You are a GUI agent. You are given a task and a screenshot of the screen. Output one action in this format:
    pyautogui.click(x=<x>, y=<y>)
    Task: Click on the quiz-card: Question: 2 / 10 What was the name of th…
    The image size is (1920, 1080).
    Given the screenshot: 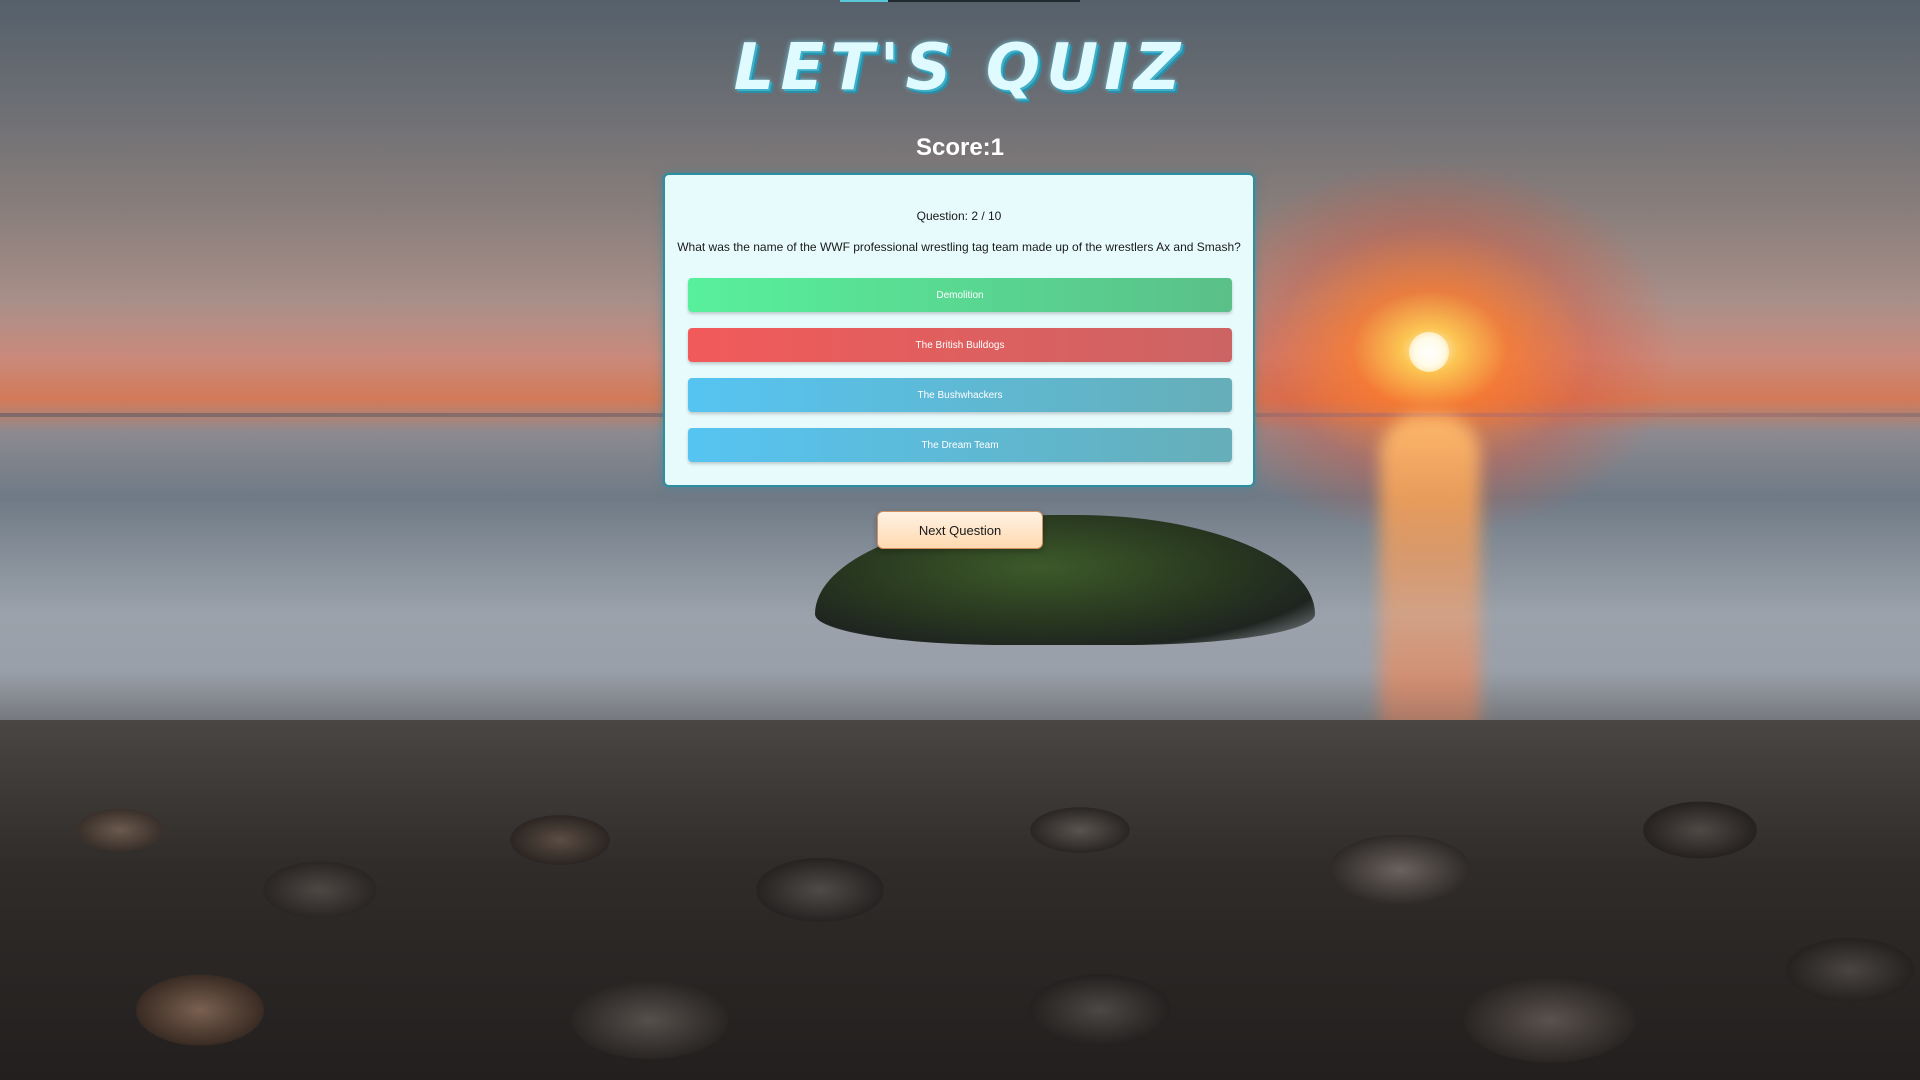 What is the action you would take?
    pyautogui.click(x=959, y=330)
    